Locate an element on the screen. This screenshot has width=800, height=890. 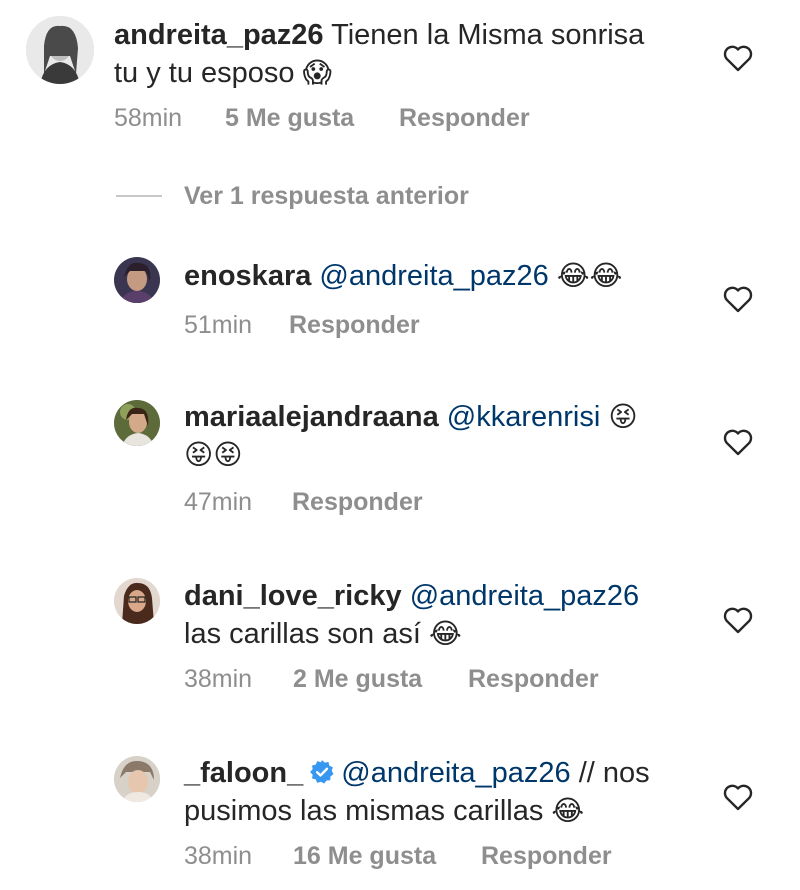
view-previous-replies: Ver 1 respuesta anterior is located at coordinates (292, 196).